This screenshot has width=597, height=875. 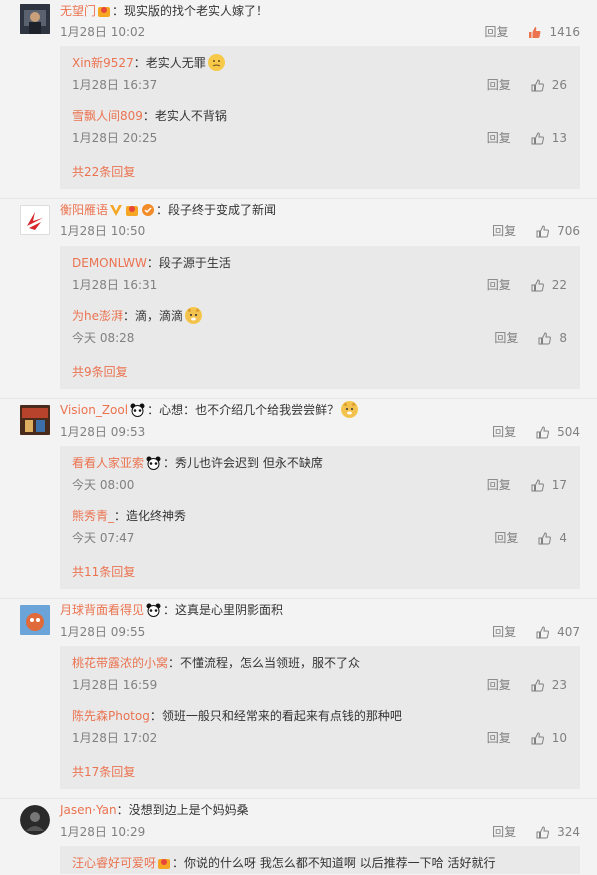 What do you see at coordinates (559, 285) in the screenshot?
I see `like-count: 22` at bounding box center [559, 285].